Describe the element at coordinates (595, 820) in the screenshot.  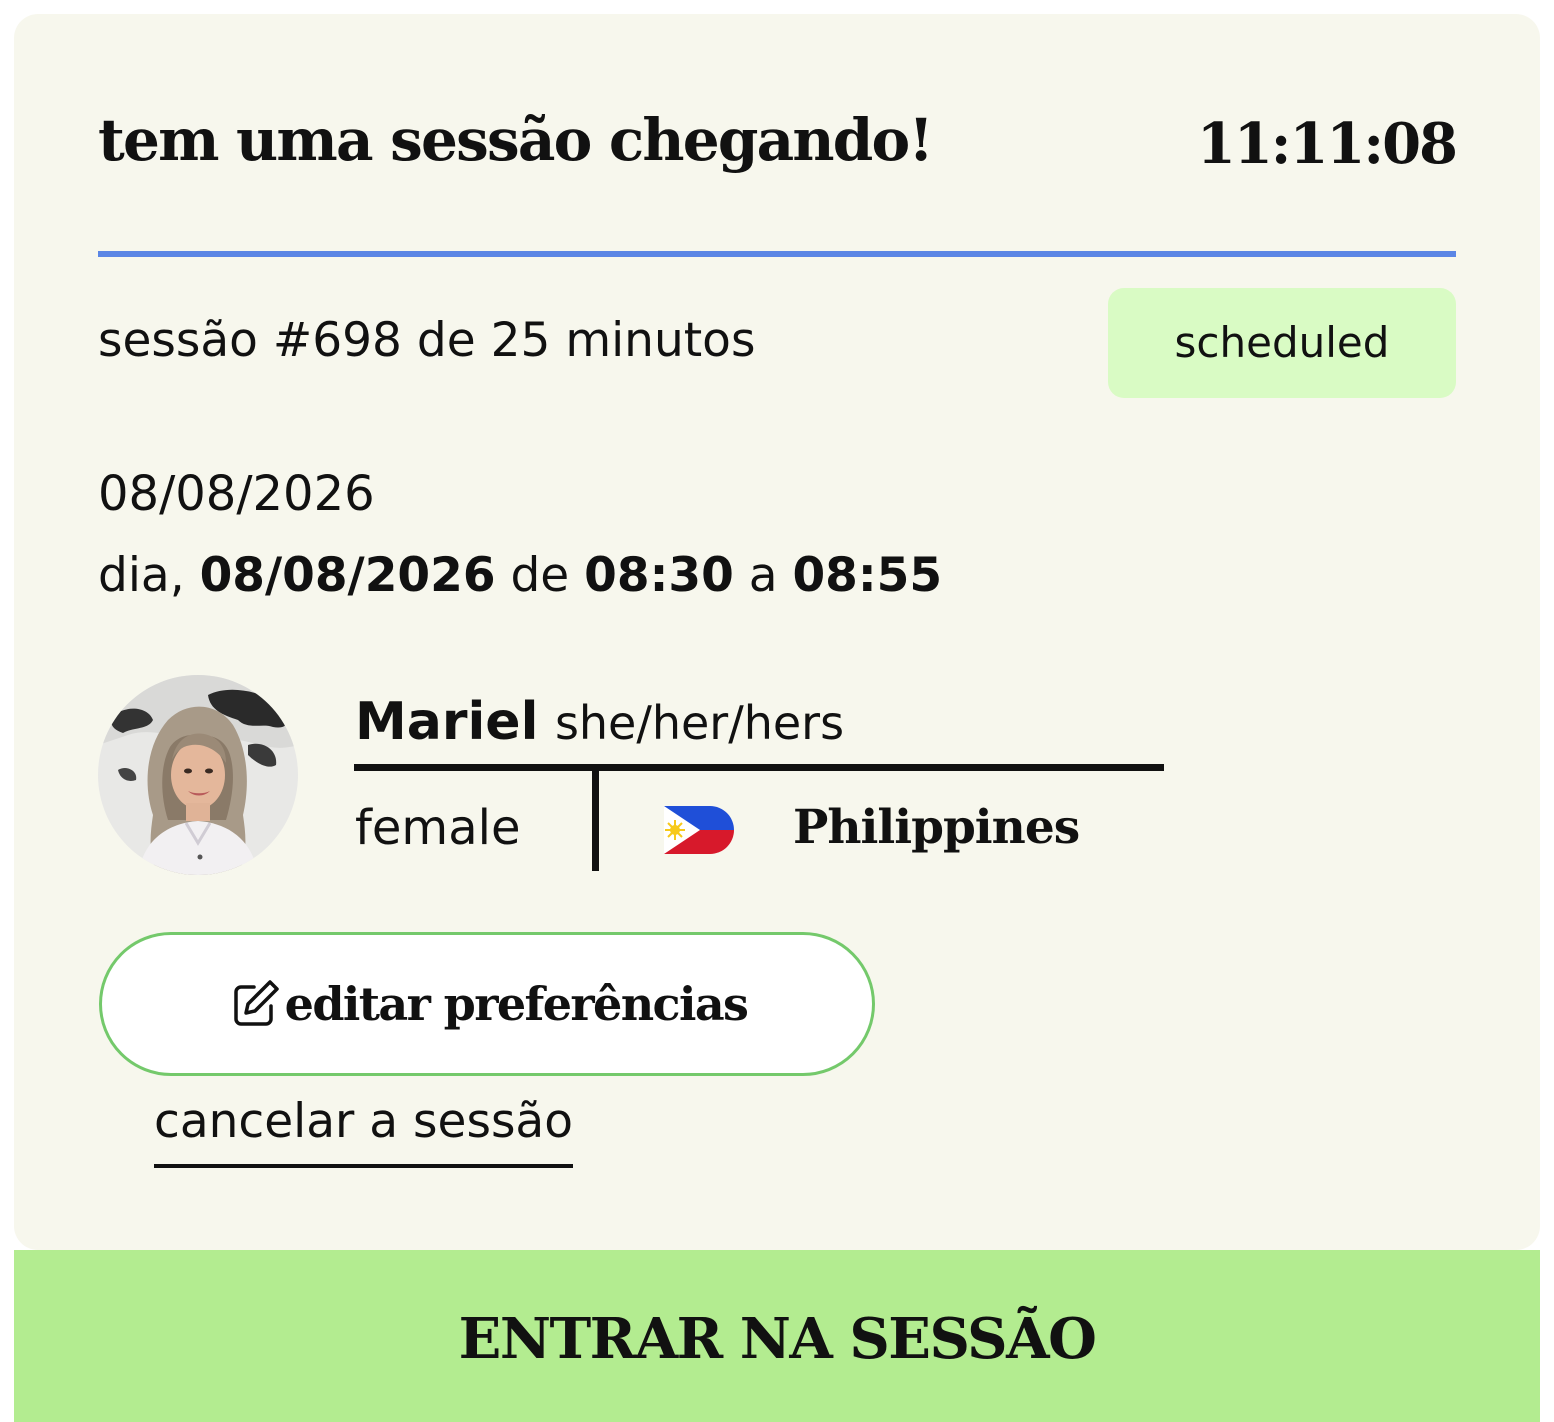
I see `vertical-divider` at that location.